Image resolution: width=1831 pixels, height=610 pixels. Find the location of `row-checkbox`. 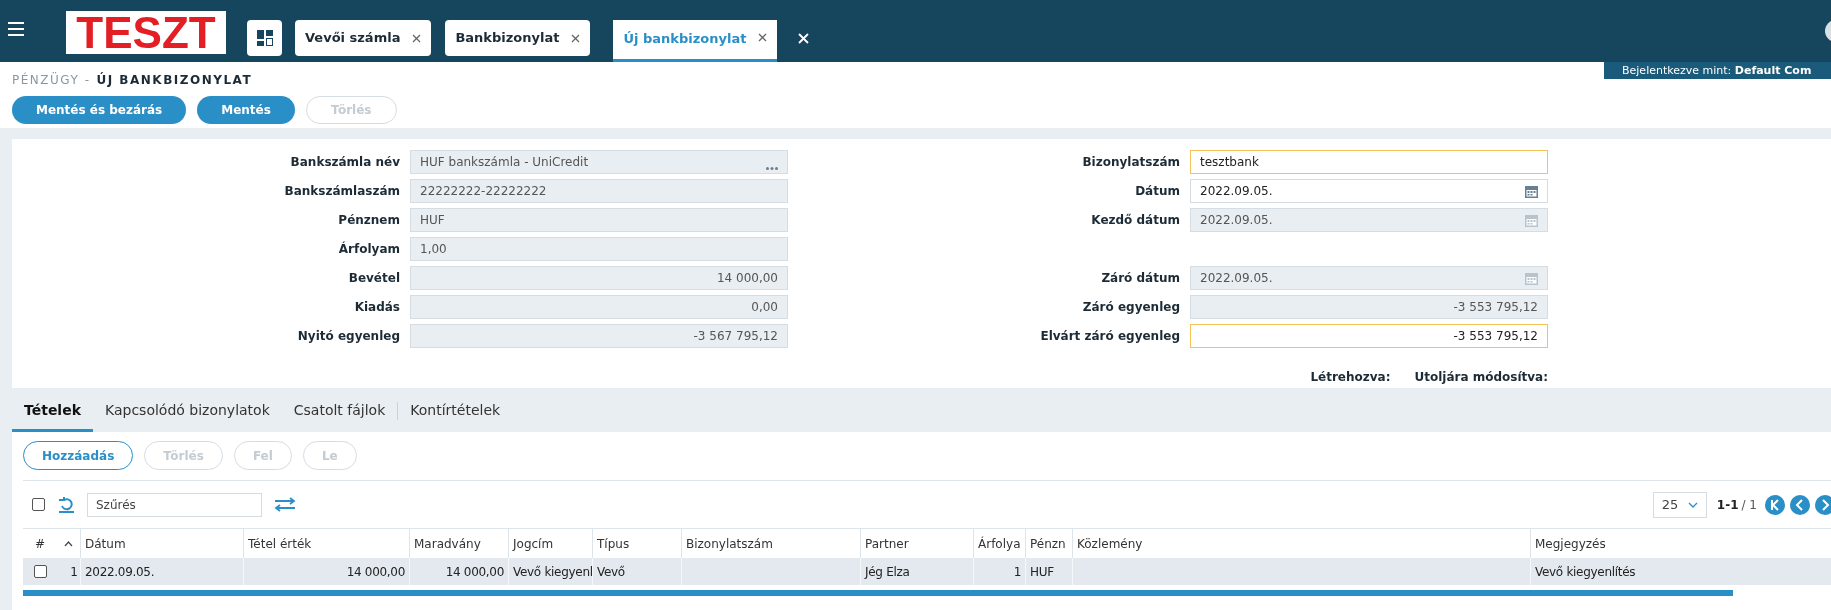

row-checkbox is located at coordinates (40, 571).